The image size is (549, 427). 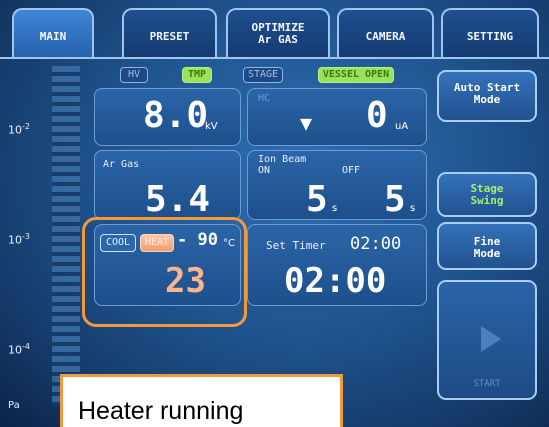 What do you see at coordinates (402, 126) in the screenshot?
I see `current-unit: uA` at bounding box center [402, 126].